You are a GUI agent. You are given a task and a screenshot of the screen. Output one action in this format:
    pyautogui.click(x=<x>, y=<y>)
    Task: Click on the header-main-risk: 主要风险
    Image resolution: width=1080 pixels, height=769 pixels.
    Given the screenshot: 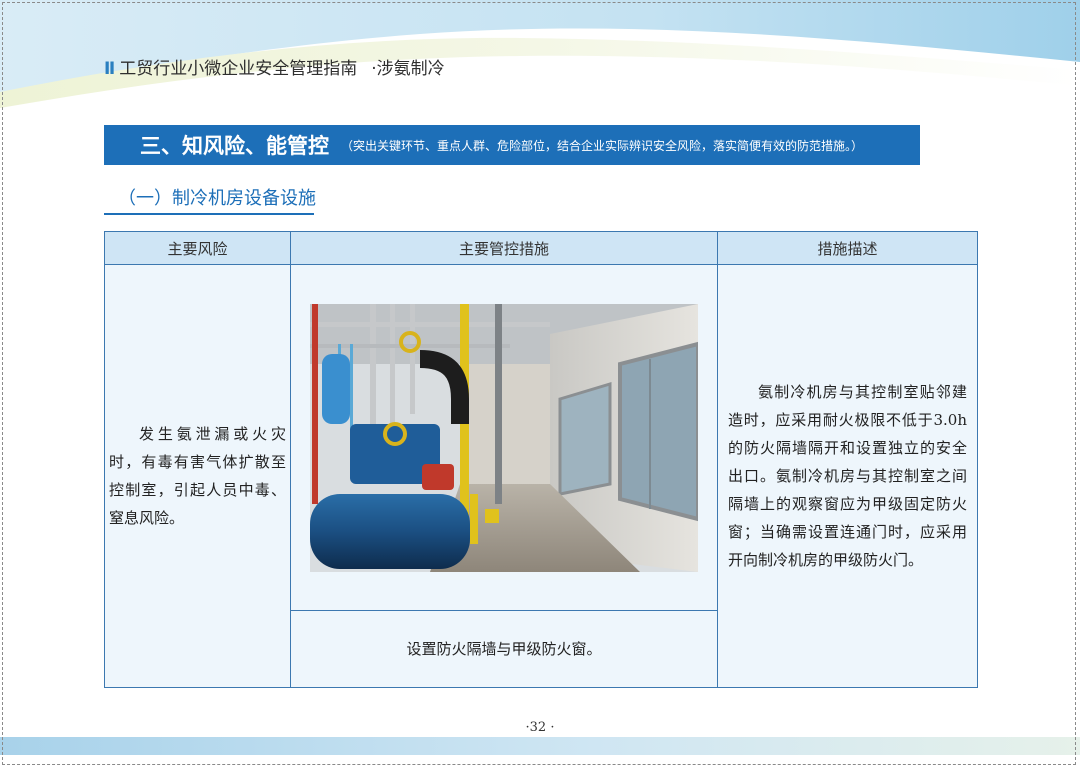 What is the action you would take?
    pyautogui.click(x=197, y=248)
    